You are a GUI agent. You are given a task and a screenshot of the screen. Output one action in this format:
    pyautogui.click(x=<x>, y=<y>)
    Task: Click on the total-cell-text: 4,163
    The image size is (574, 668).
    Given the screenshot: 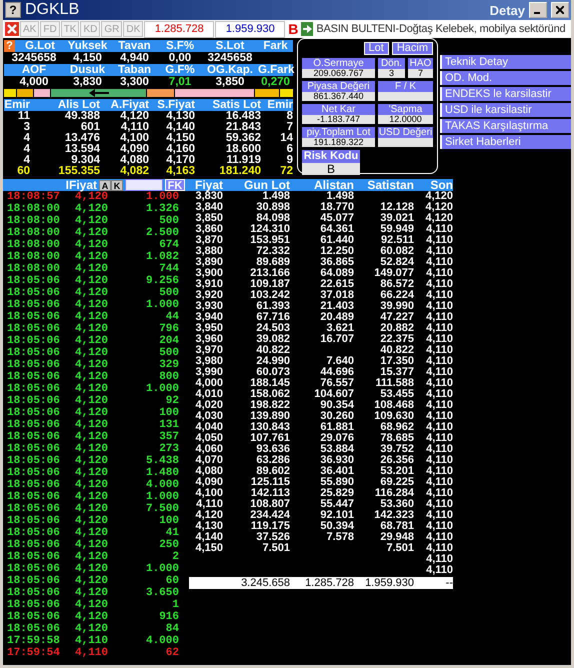 What is the action you would take?
    pyautogui.click(x=180, y=171)
    